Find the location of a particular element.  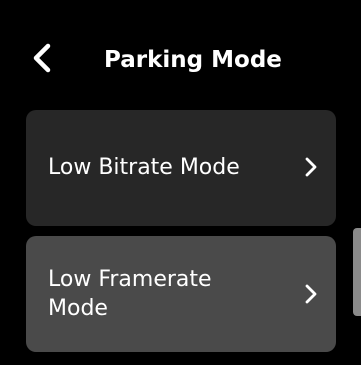

menu-item-label: Low Bitrate Mode is located at coordinates (144, 167).